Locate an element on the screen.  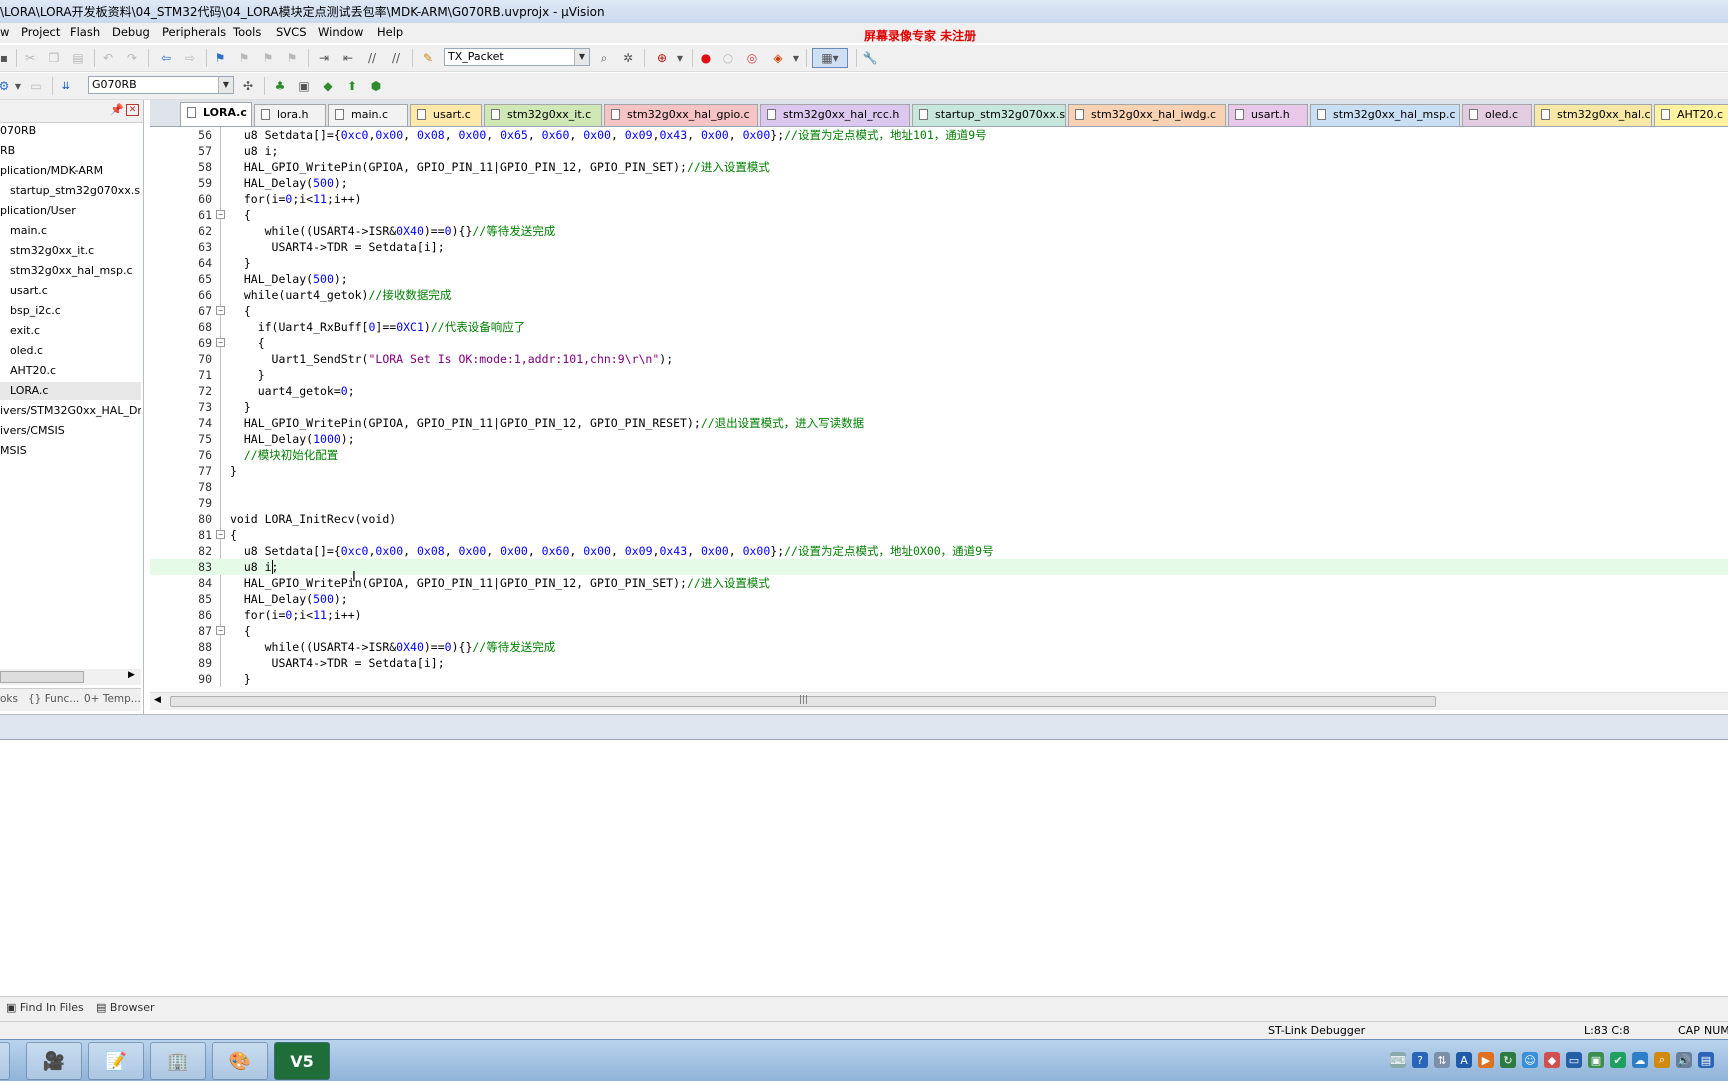
target-combo: TX_Packet ▼ is located at coordinates (517, 57).